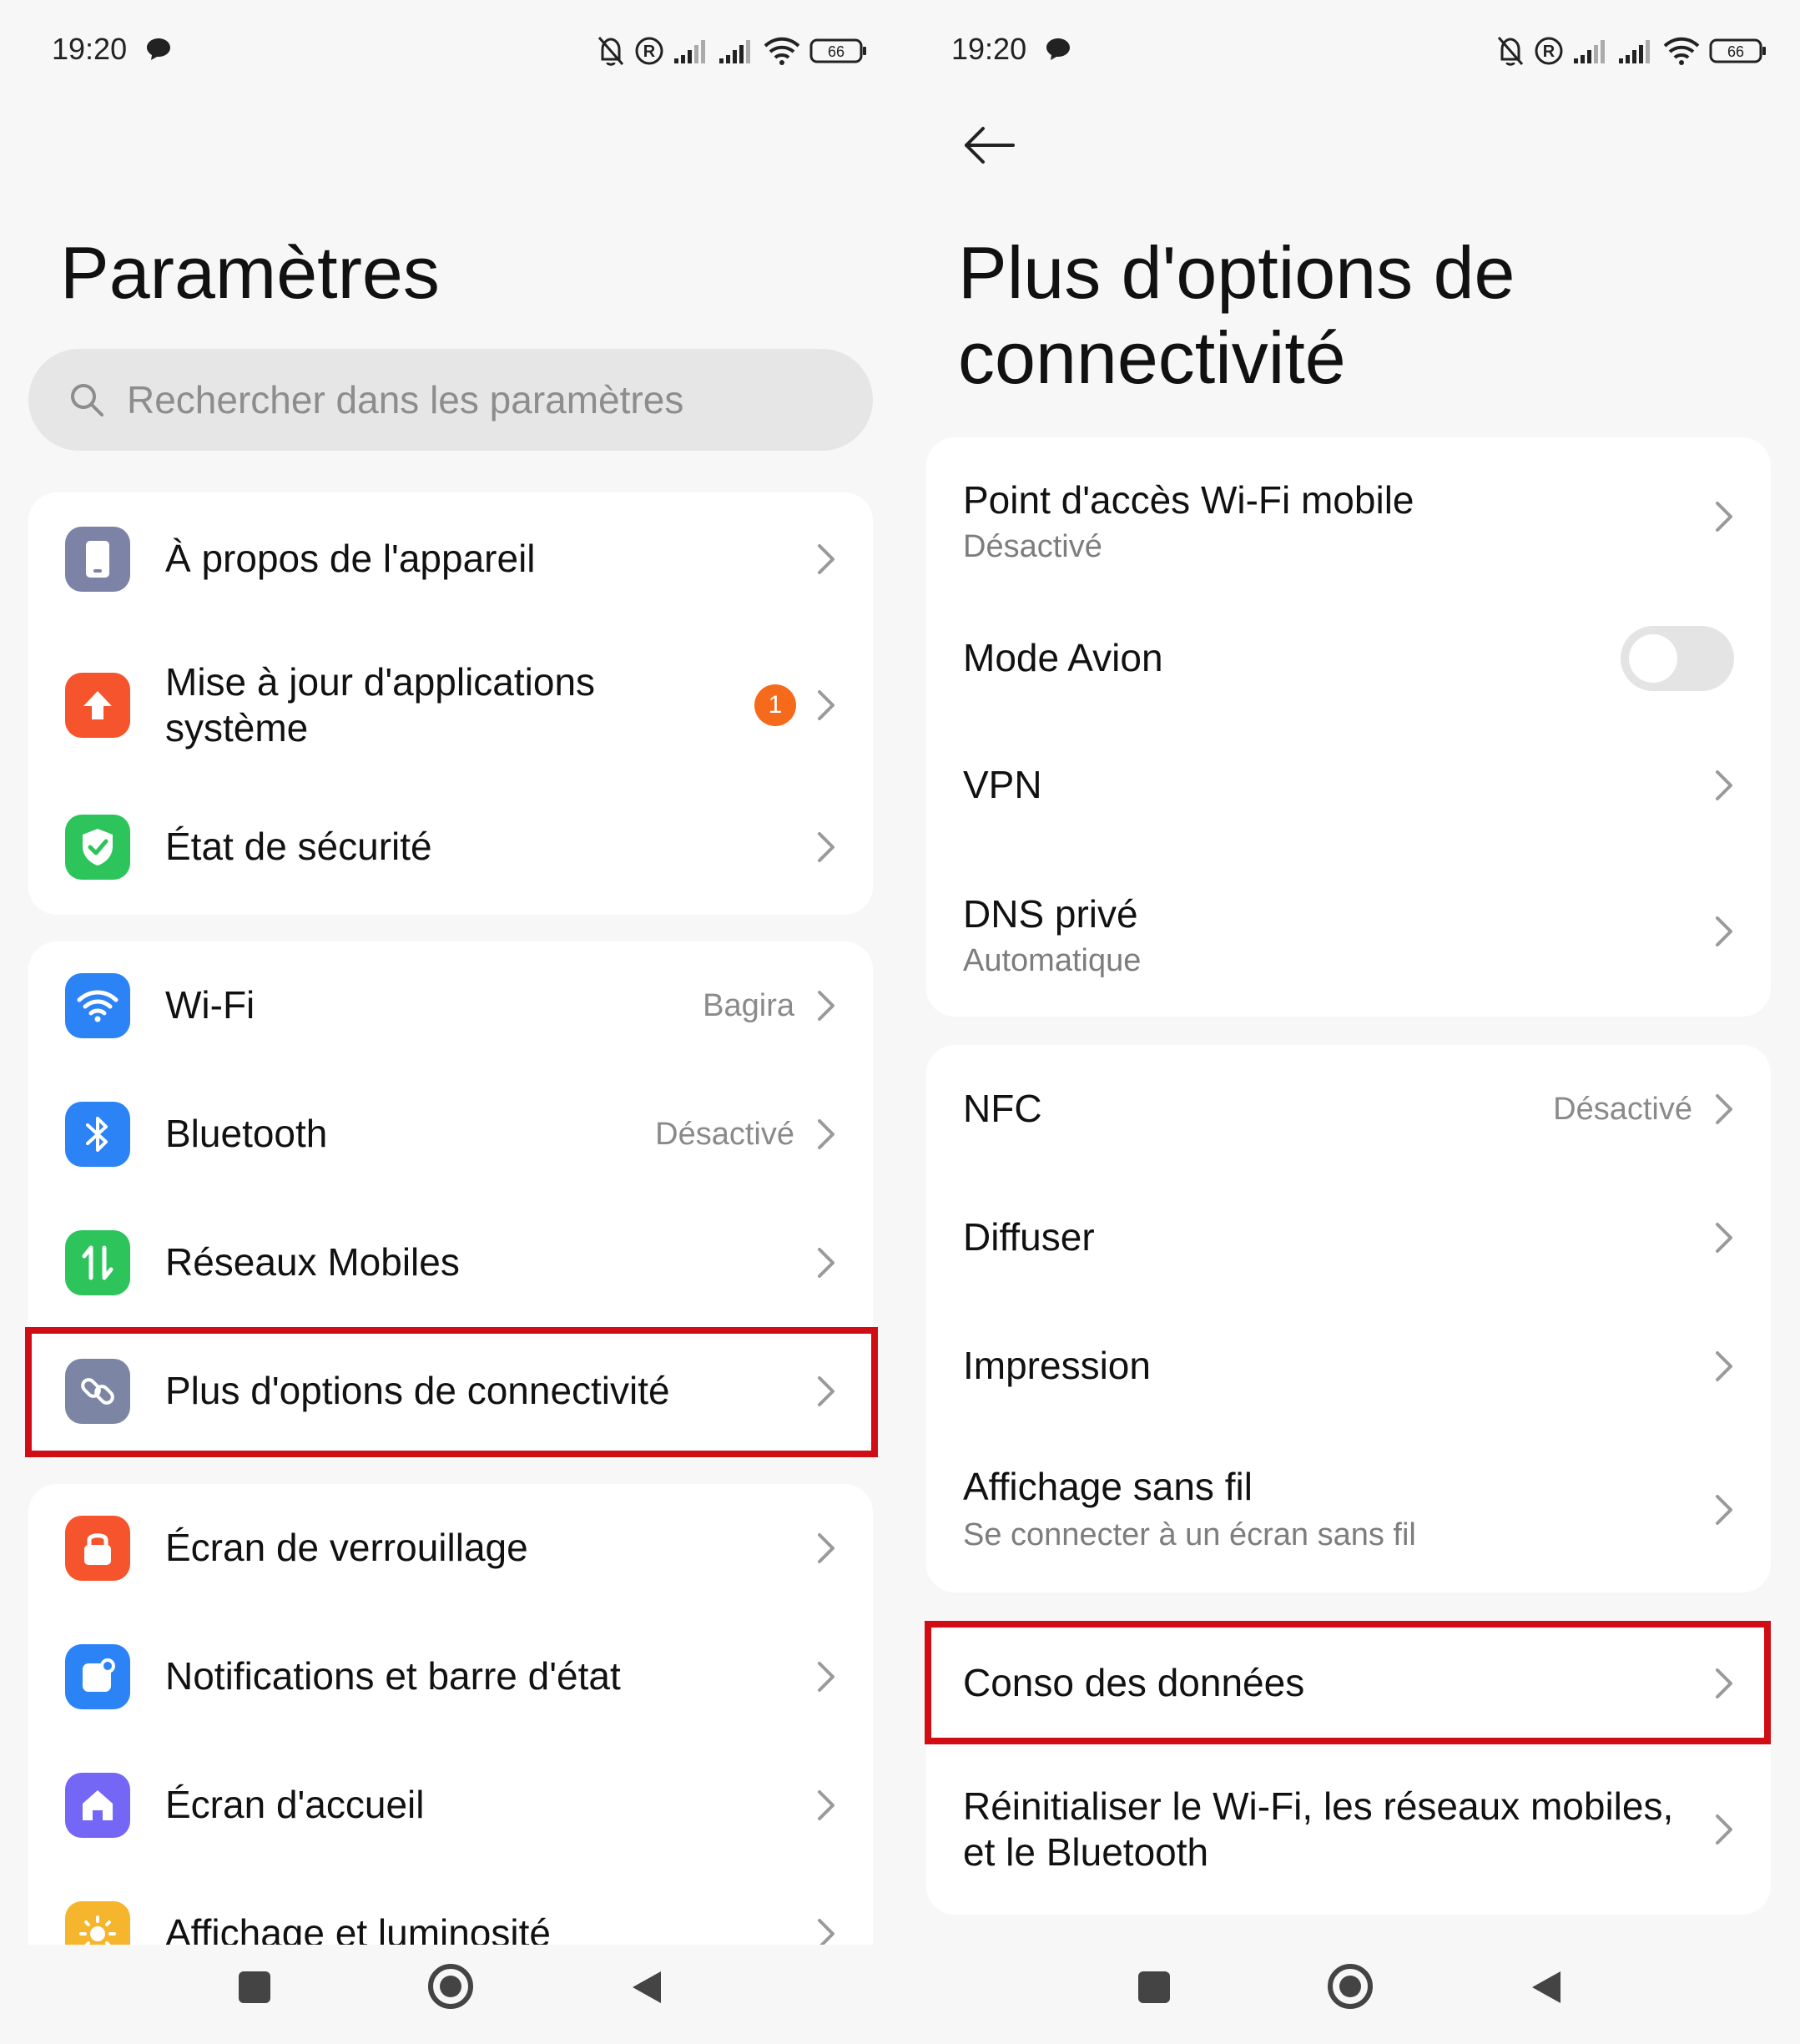 The width and height of the screenshot is (1800, 2044). I want to click on search-bar: Rechercher dans les paramètres, so click(450, 400).